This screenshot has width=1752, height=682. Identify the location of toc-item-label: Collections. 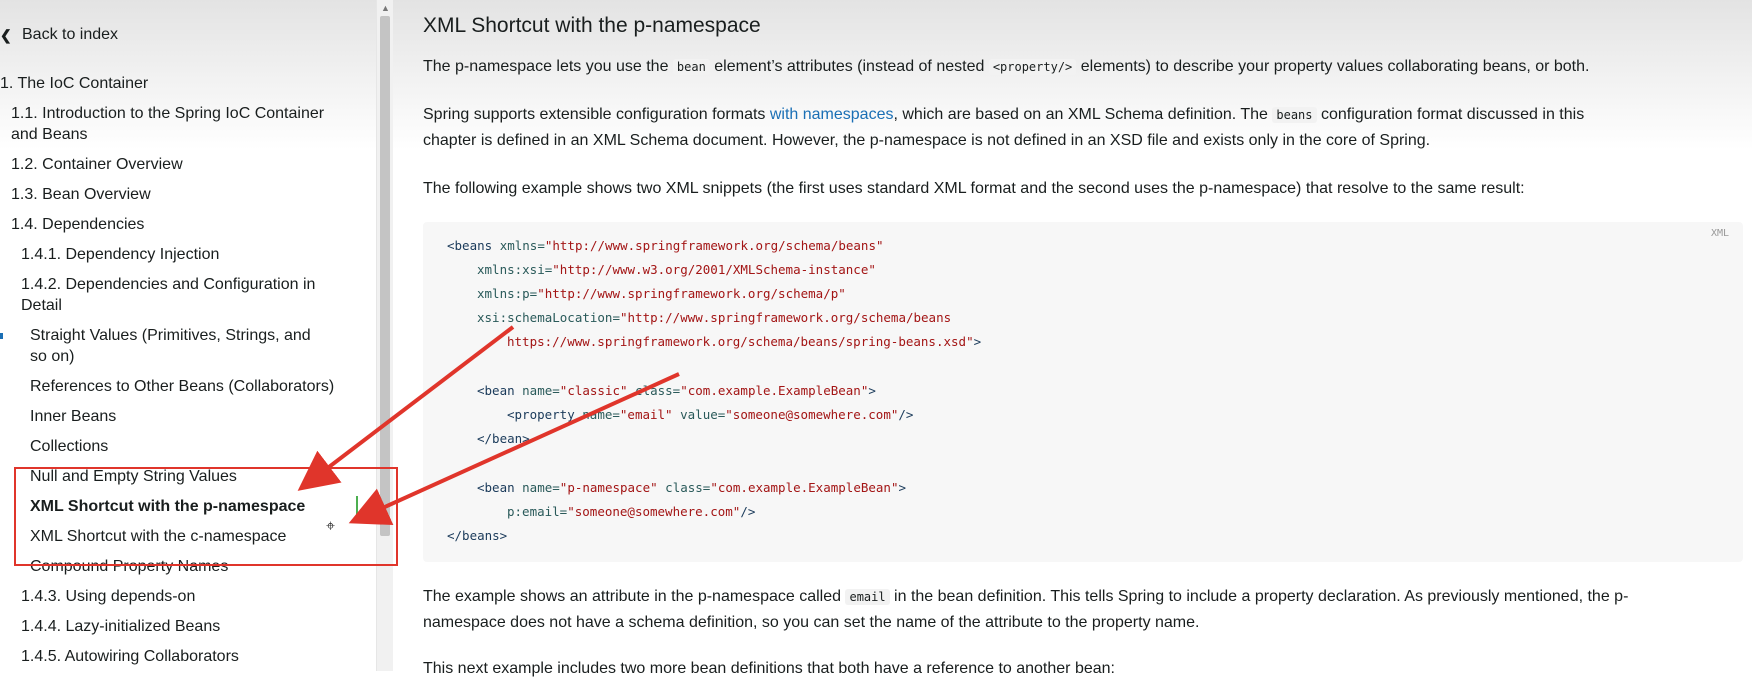
(69, 446).